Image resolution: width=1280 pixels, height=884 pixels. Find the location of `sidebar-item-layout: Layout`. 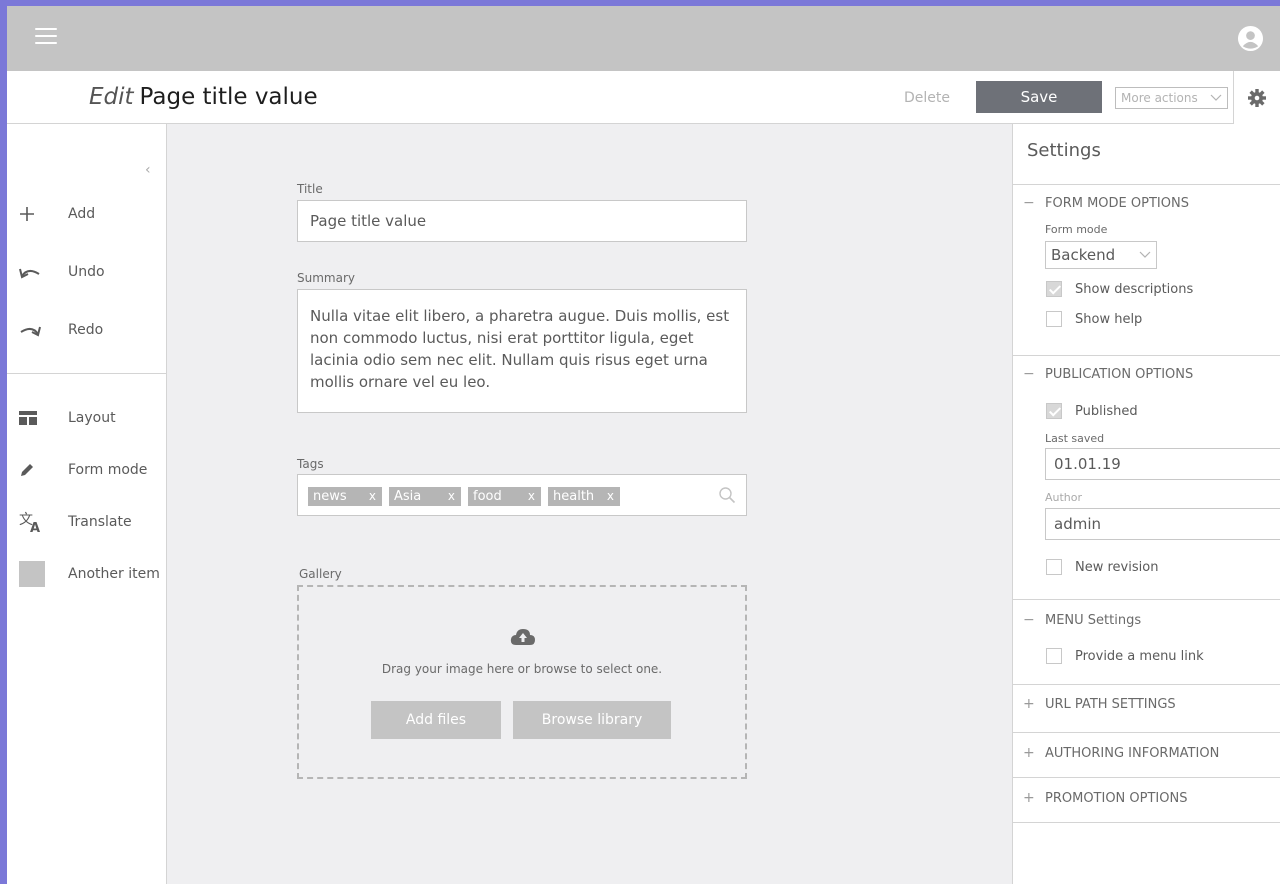

sidebar-item-layout: Layout is located at coordinates (67, 418).